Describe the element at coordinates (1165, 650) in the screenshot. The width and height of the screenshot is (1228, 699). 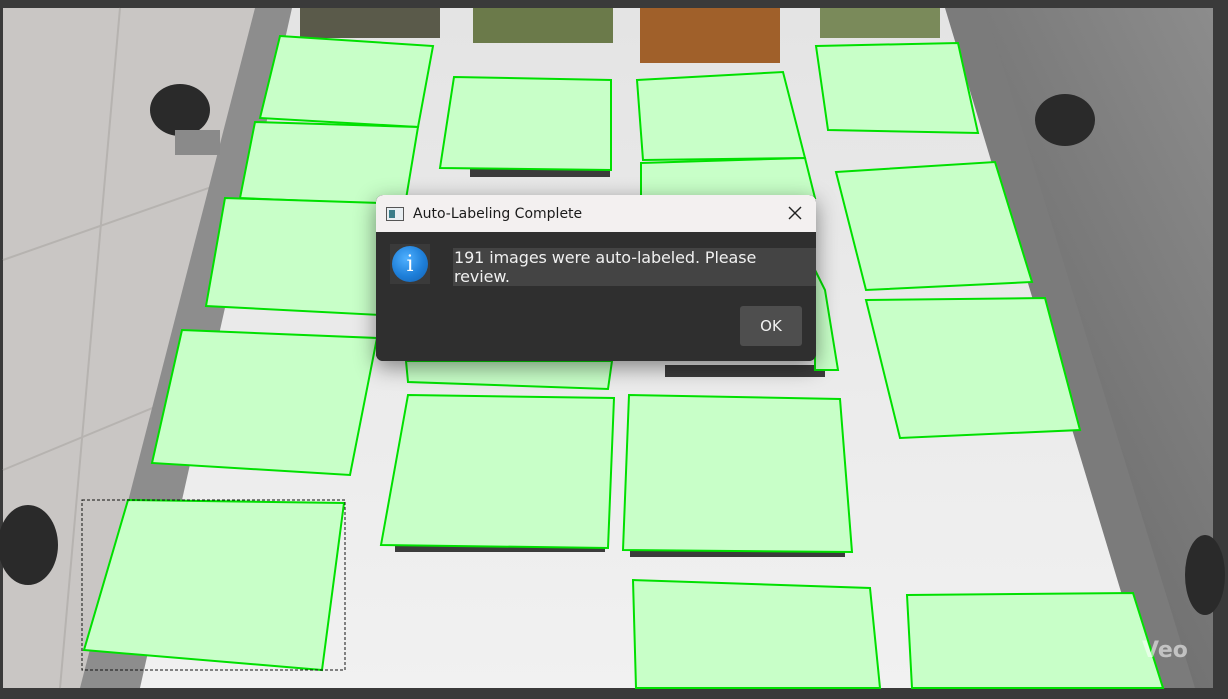
I see `watermark: Veo` at that location.